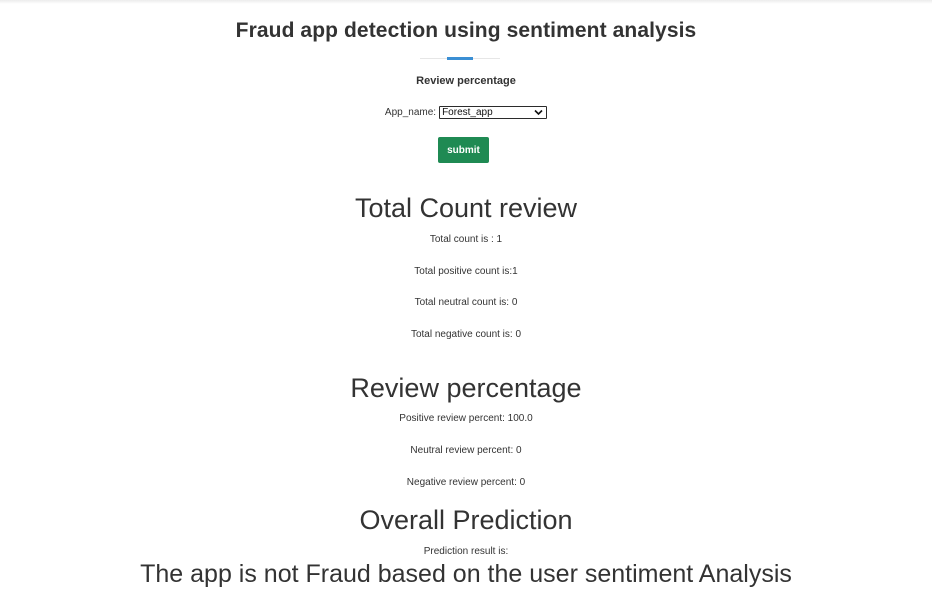 The width and height of the screenshot is (932, 600). What do you see at coordinates (463, 150) in the screenshot?
I see `submit-button: submit` at bounding box center [463, 150].